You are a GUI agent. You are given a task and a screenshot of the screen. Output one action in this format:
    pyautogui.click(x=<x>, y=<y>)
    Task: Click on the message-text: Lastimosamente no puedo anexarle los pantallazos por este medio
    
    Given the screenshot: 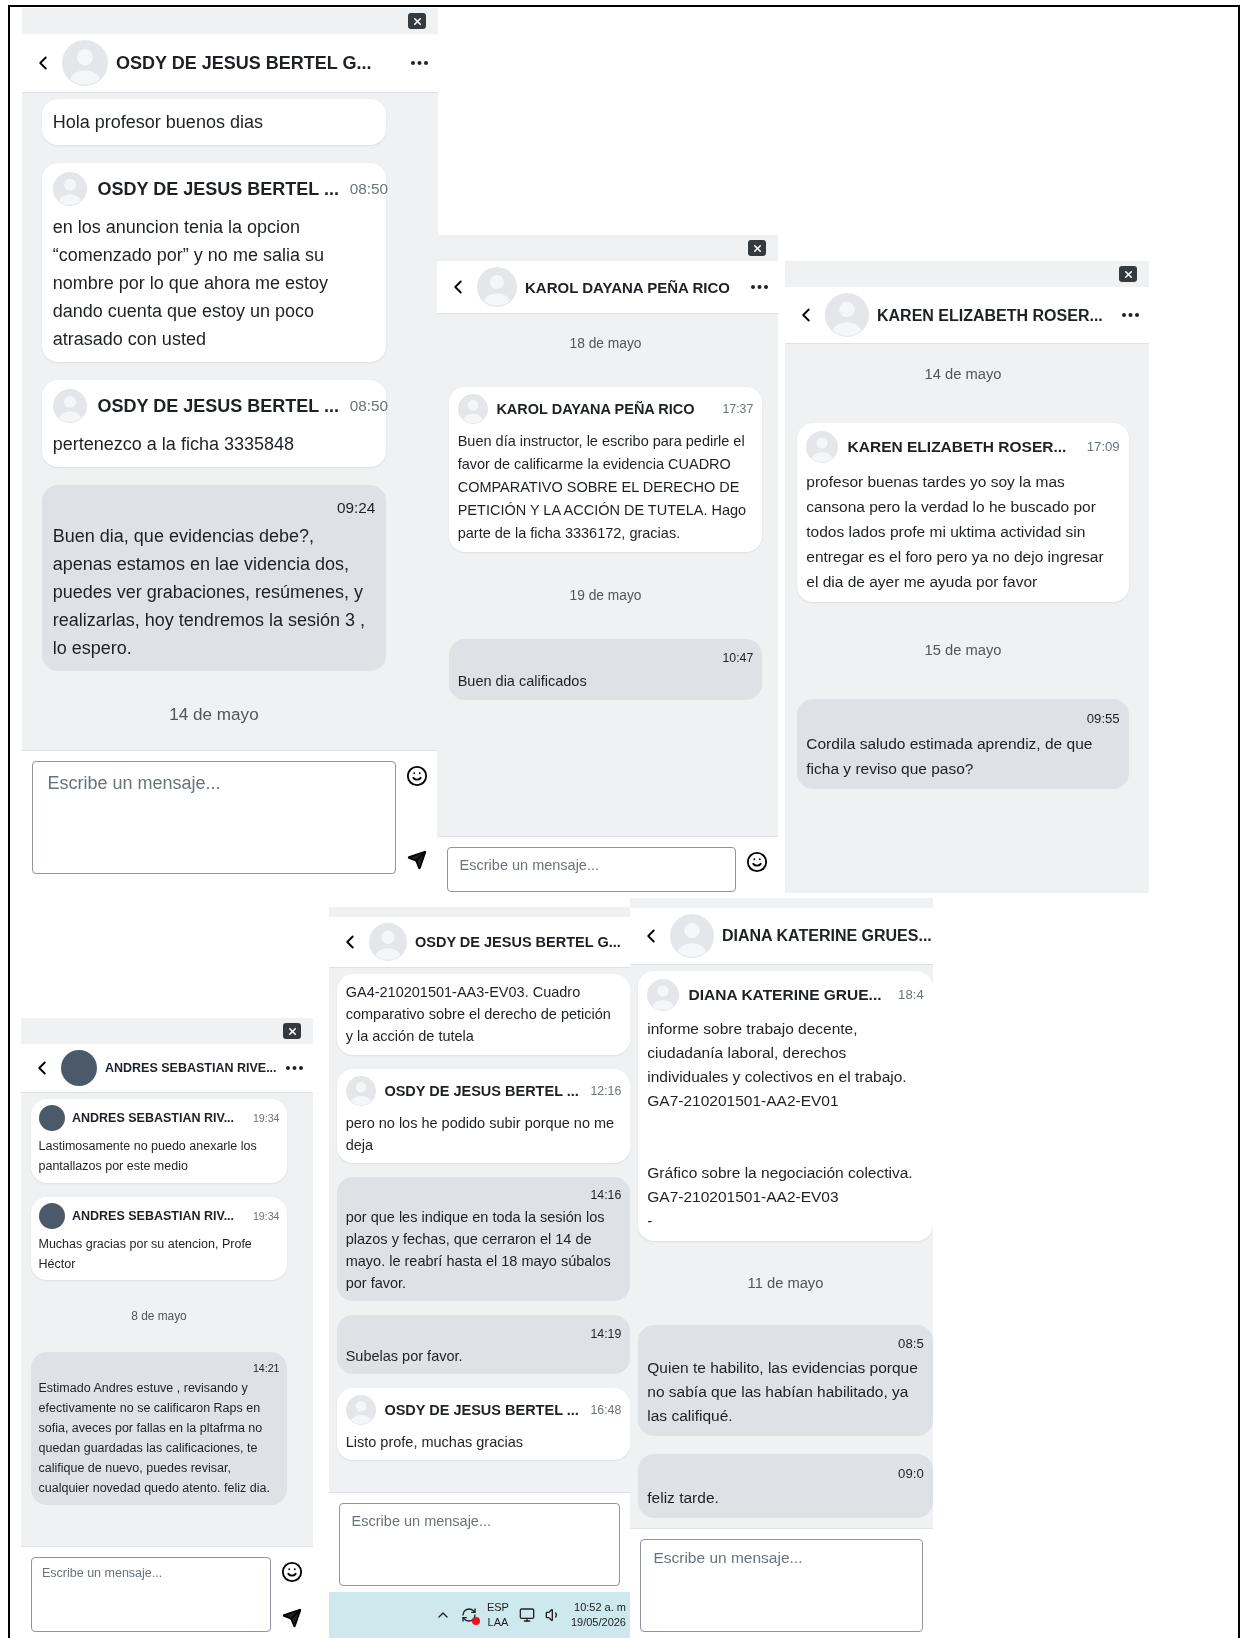 What is the action you would take?
    pyautogui.click(x=148, y=1157)
    